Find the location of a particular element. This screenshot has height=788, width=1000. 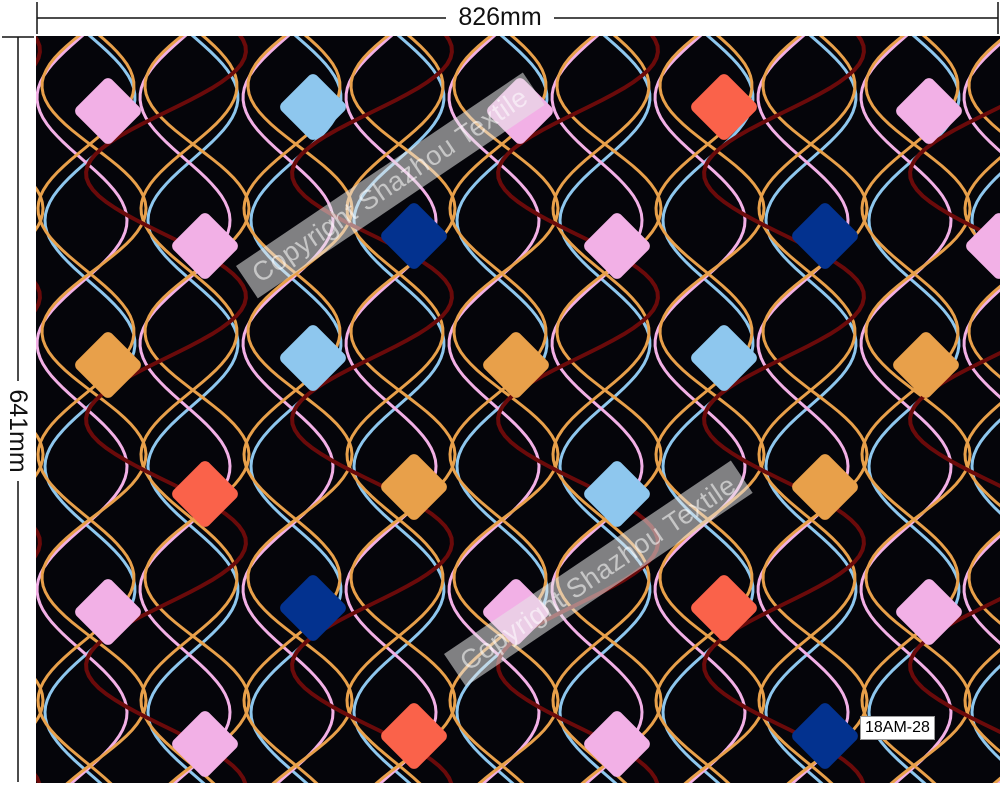

width-dimension: 826mm is located at coordinates (500, 18).